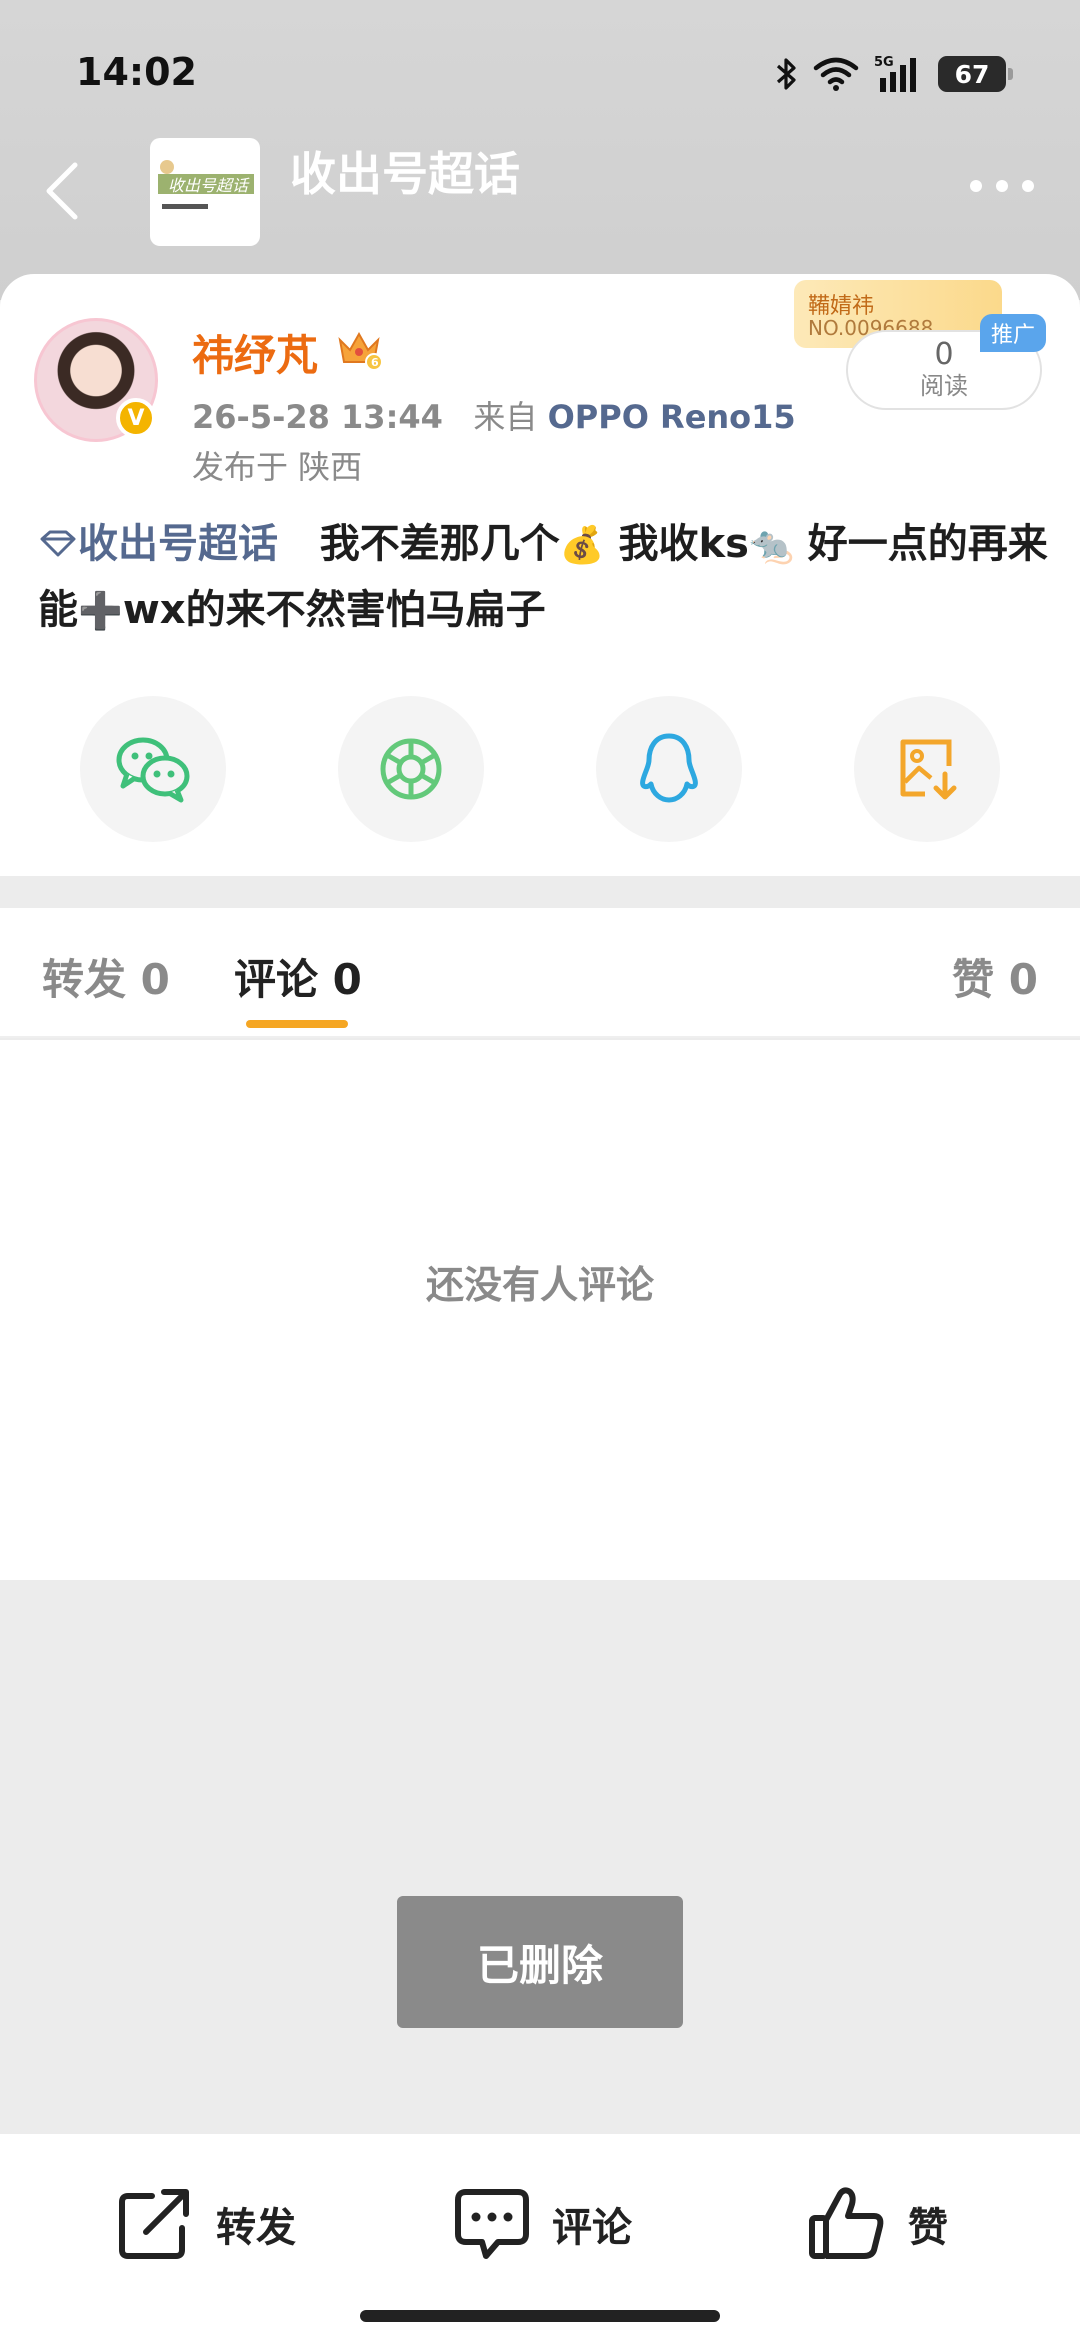 The height and width of the screenshot is (2344, 1080). I want to click on signal-5g-icon: 5G, so click(895, 73).